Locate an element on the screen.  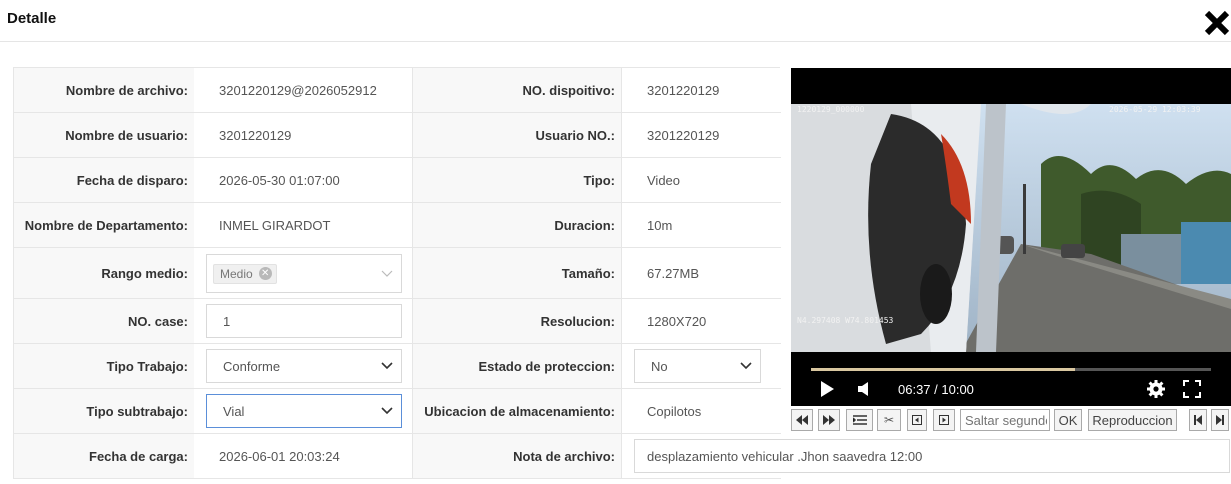
value-nombre-usuario: 3201220129 is located at coordinates (303, 135).